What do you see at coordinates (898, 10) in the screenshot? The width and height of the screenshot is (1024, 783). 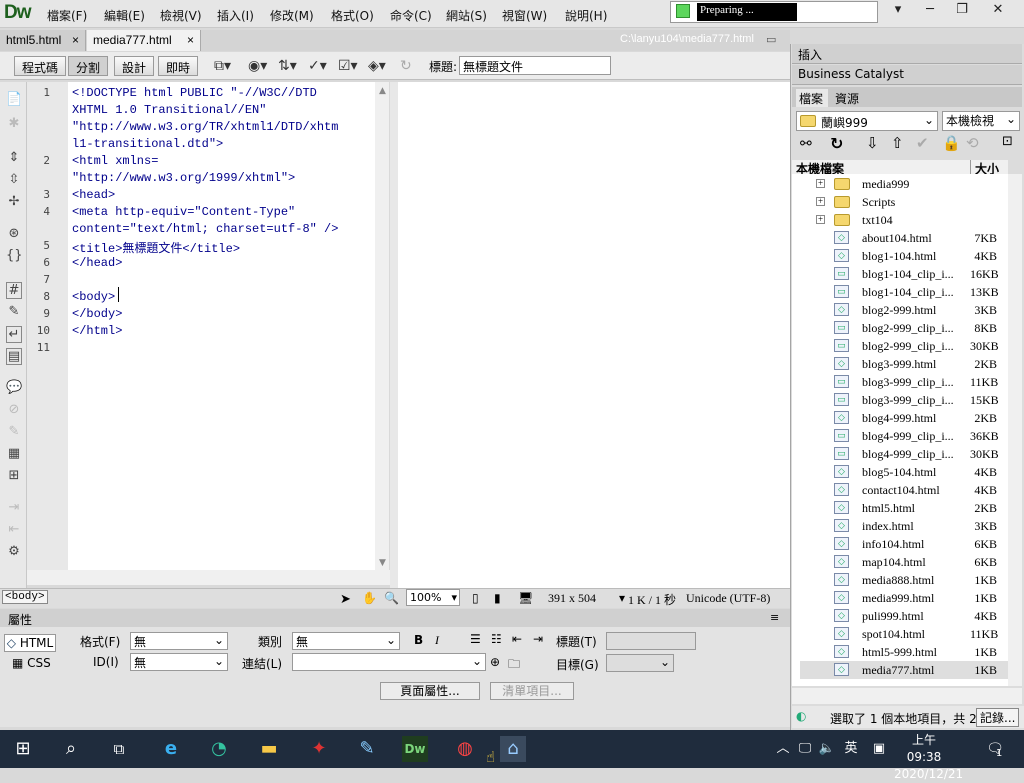 I see `dropdown-icon: ▾` at bounding box center [898, 10].